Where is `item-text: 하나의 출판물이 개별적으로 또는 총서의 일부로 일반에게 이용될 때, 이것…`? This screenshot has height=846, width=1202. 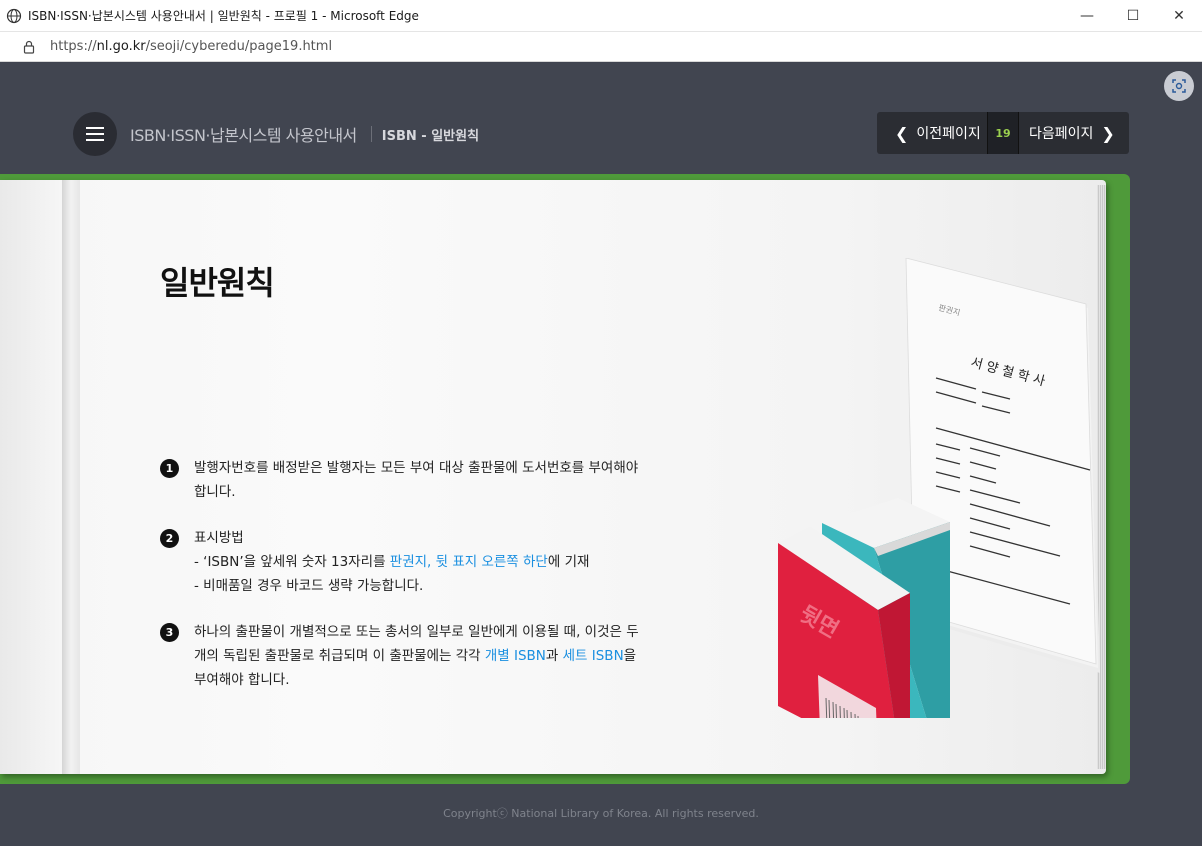 item-text: 하나의 출판물이 개별적으로 또는 총서의 일부로 일반에게 이용될 때, 이것… is located at coordinates (416, 656).